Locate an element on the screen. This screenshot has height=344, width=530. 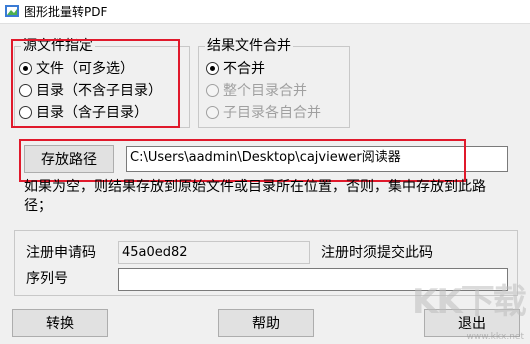
merge-option-label: 子目录各自合并 is located at coordinates (272, 113).